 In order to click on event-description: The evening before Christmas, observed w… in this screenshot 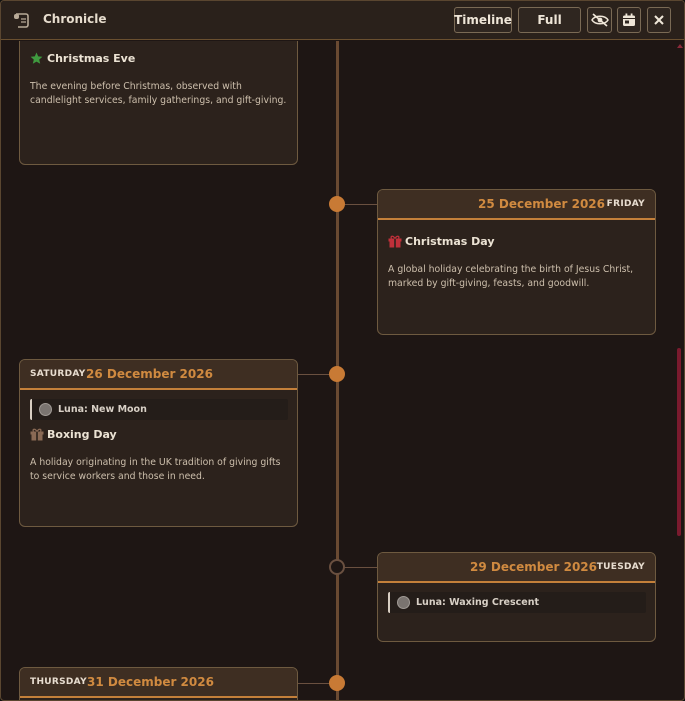, I will do `click(158, 93)`.